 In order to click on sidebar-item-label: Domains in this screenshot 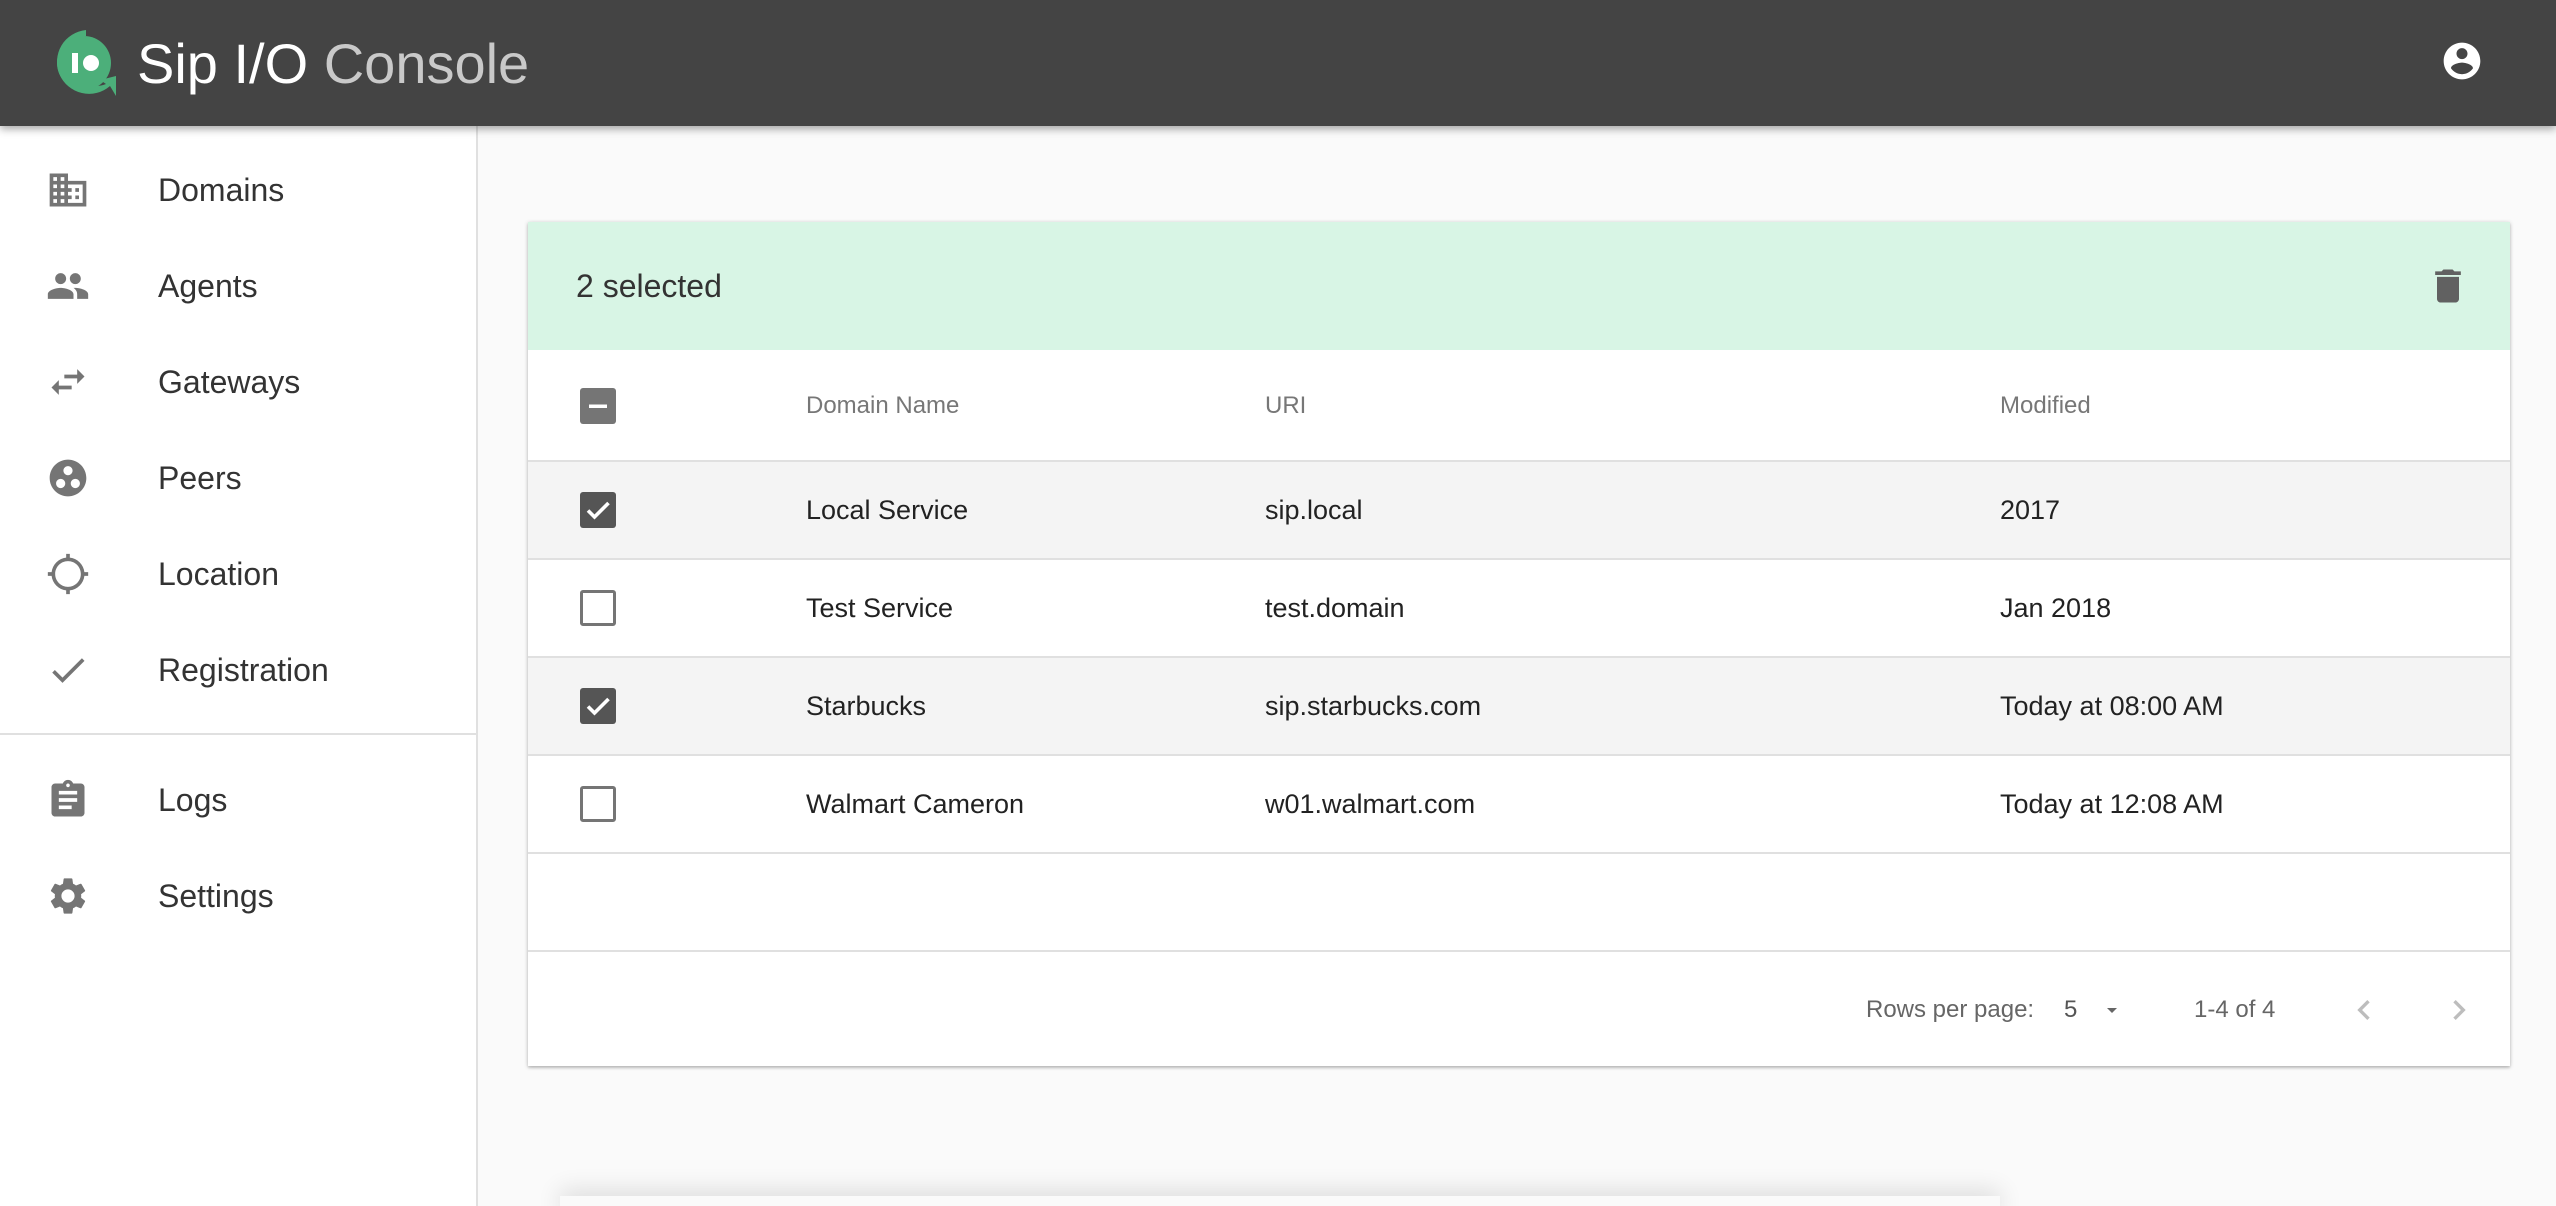, I will do `click(221, 190)`.